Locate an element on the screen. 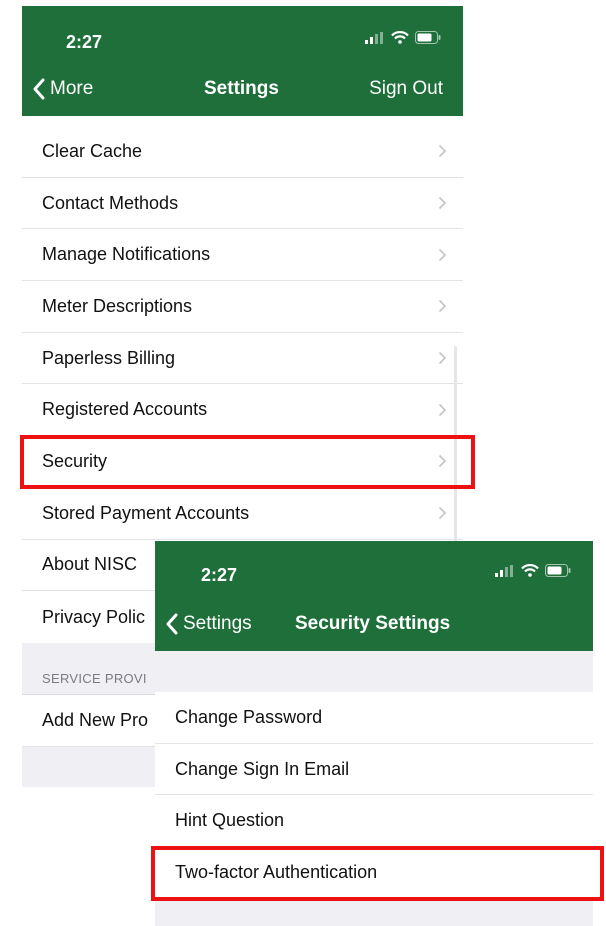 This screenshot has width=606, height=926. navigation-bar: More Settings Sign Out is located at coordinates (242, 89).